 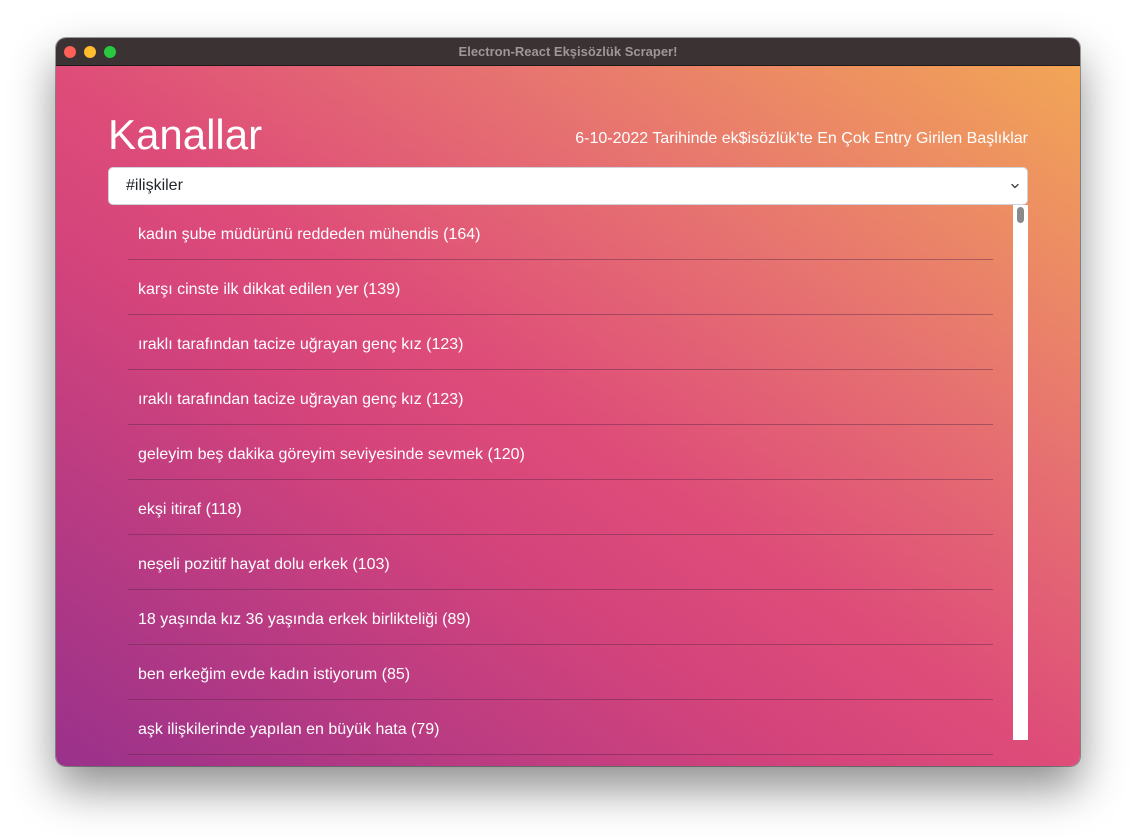 What do you see at coordinates (274, 674) in the screenshot?
I see `topic-item-label: ben erkeğim evde kadın istiyorum (85)` at bounding box center [274, 674].